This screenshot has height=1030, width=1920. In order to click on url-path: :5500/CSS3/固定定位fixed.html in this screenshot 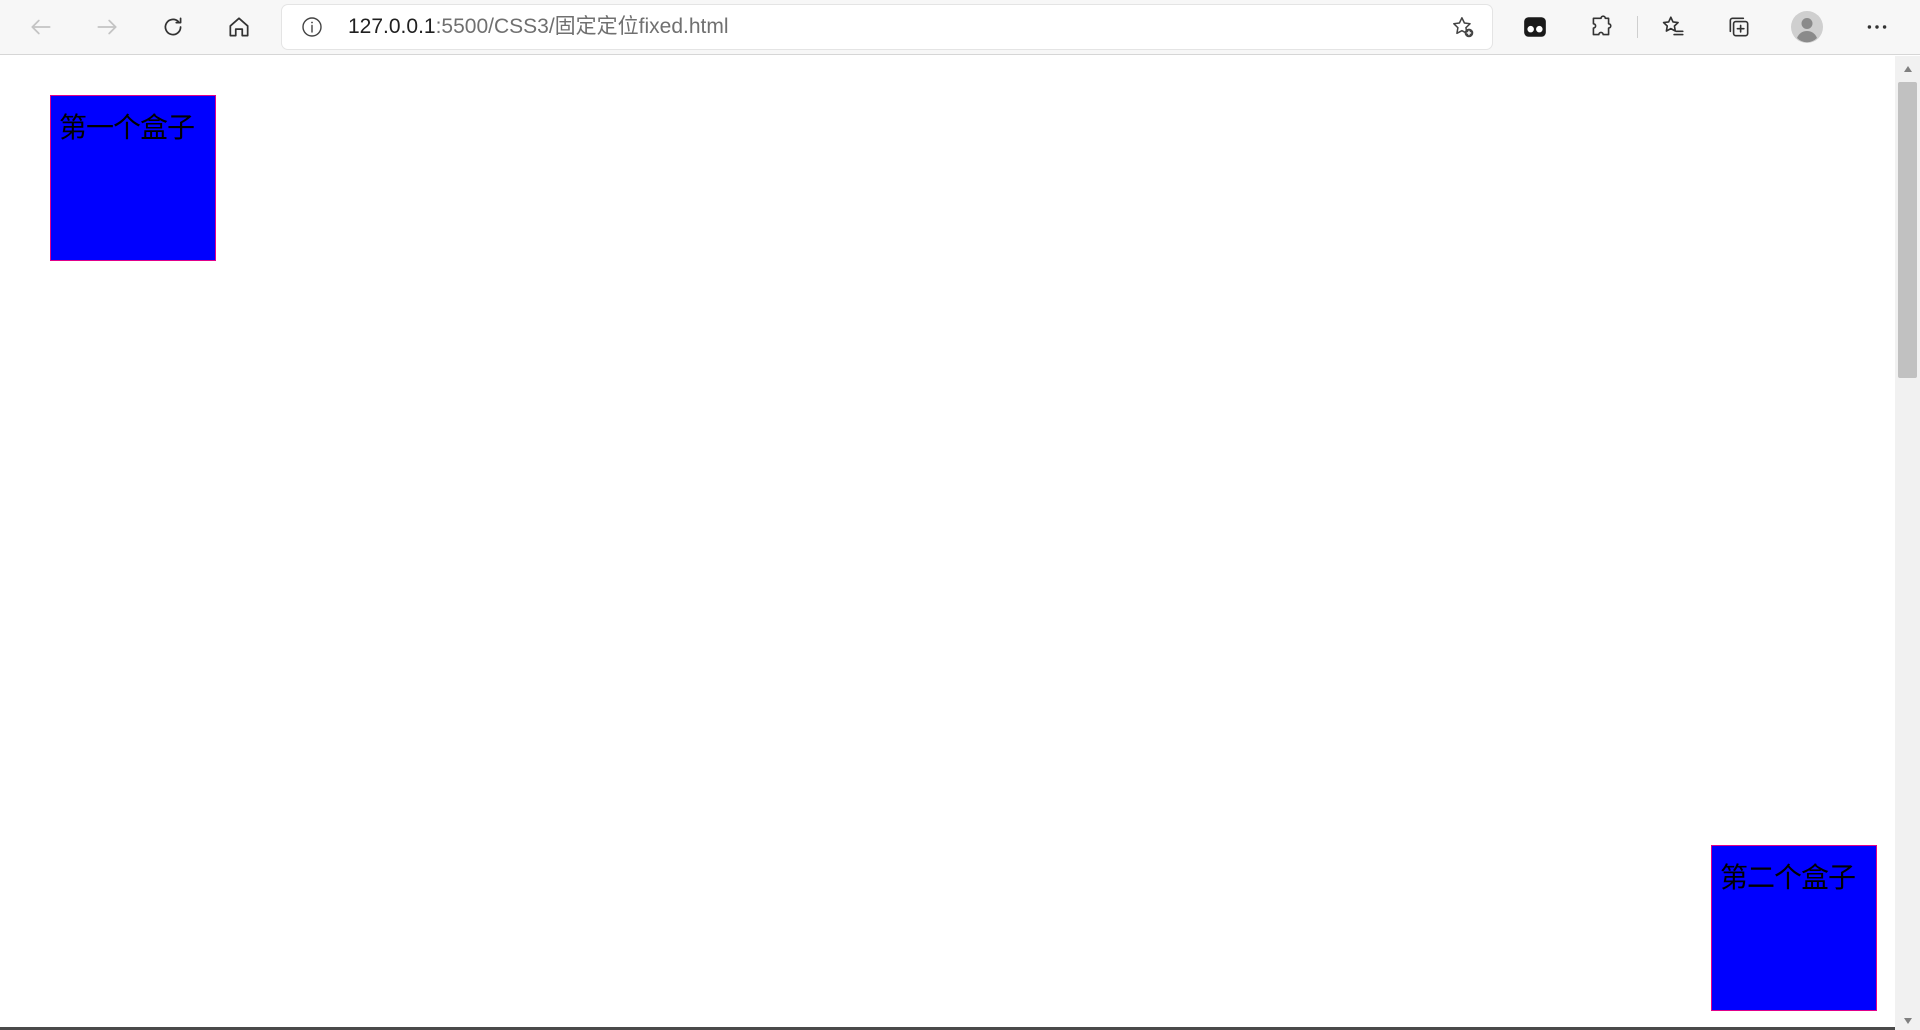, I will do `click(582, 26)`.